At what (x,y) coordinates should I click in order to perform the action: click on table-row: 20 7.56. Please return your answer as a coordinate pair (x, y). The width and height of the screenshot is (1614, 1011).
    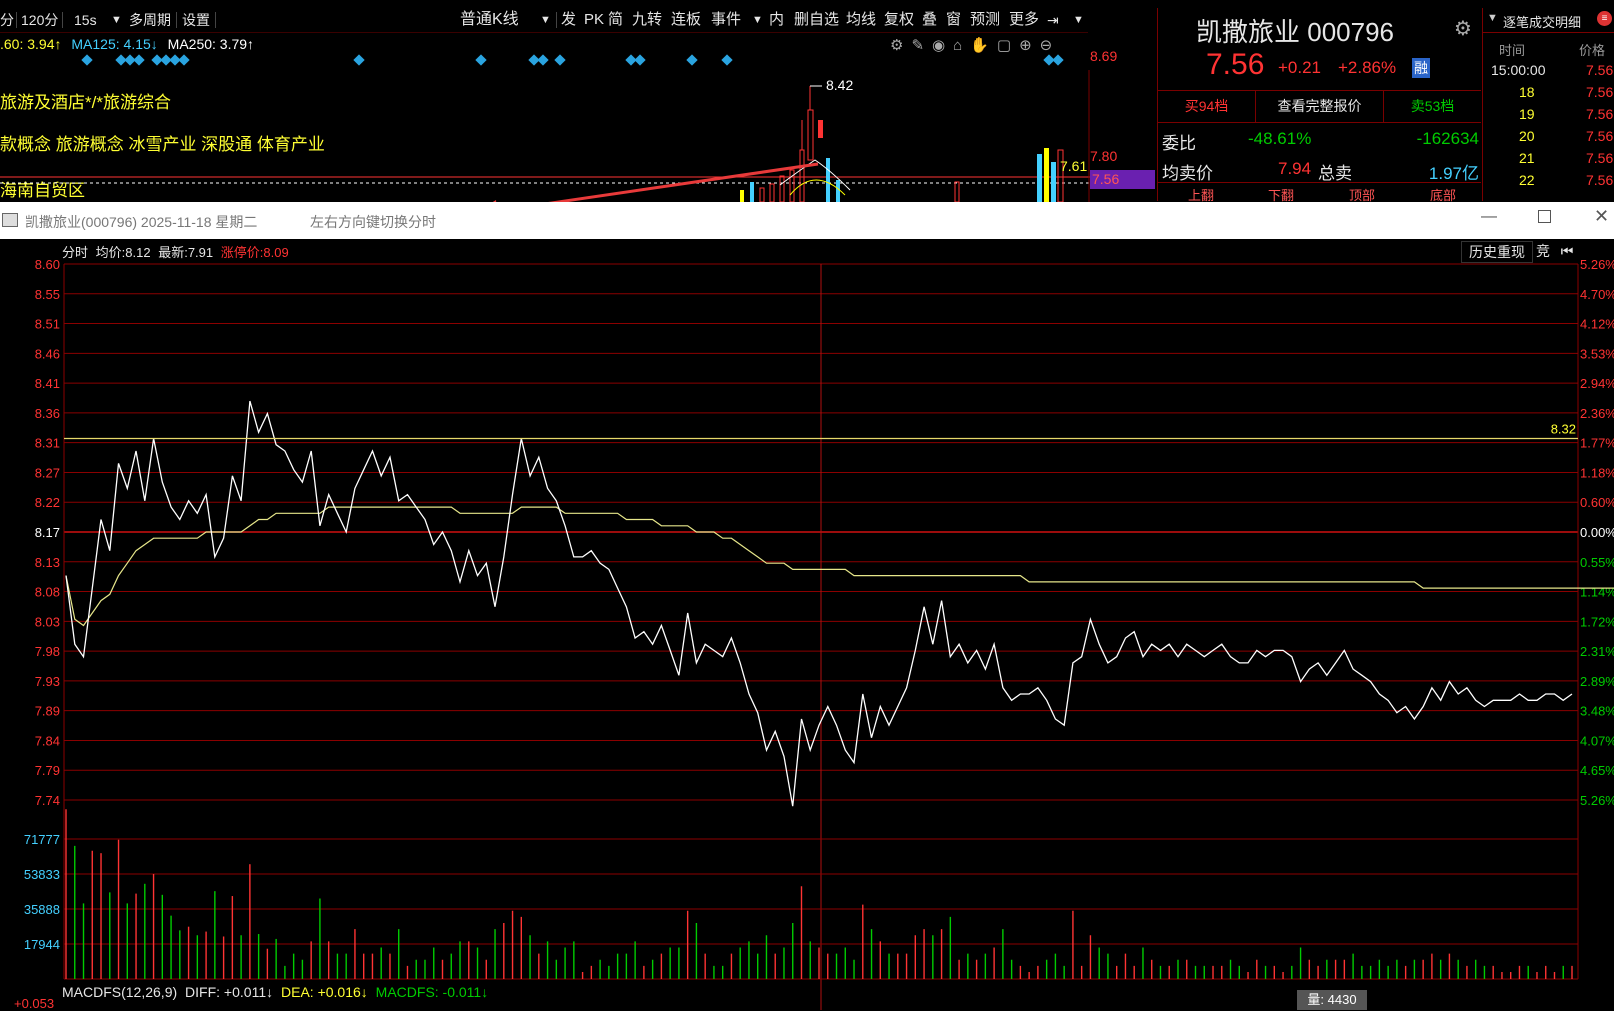
    Looking at the image, I should click on (1566, 136).